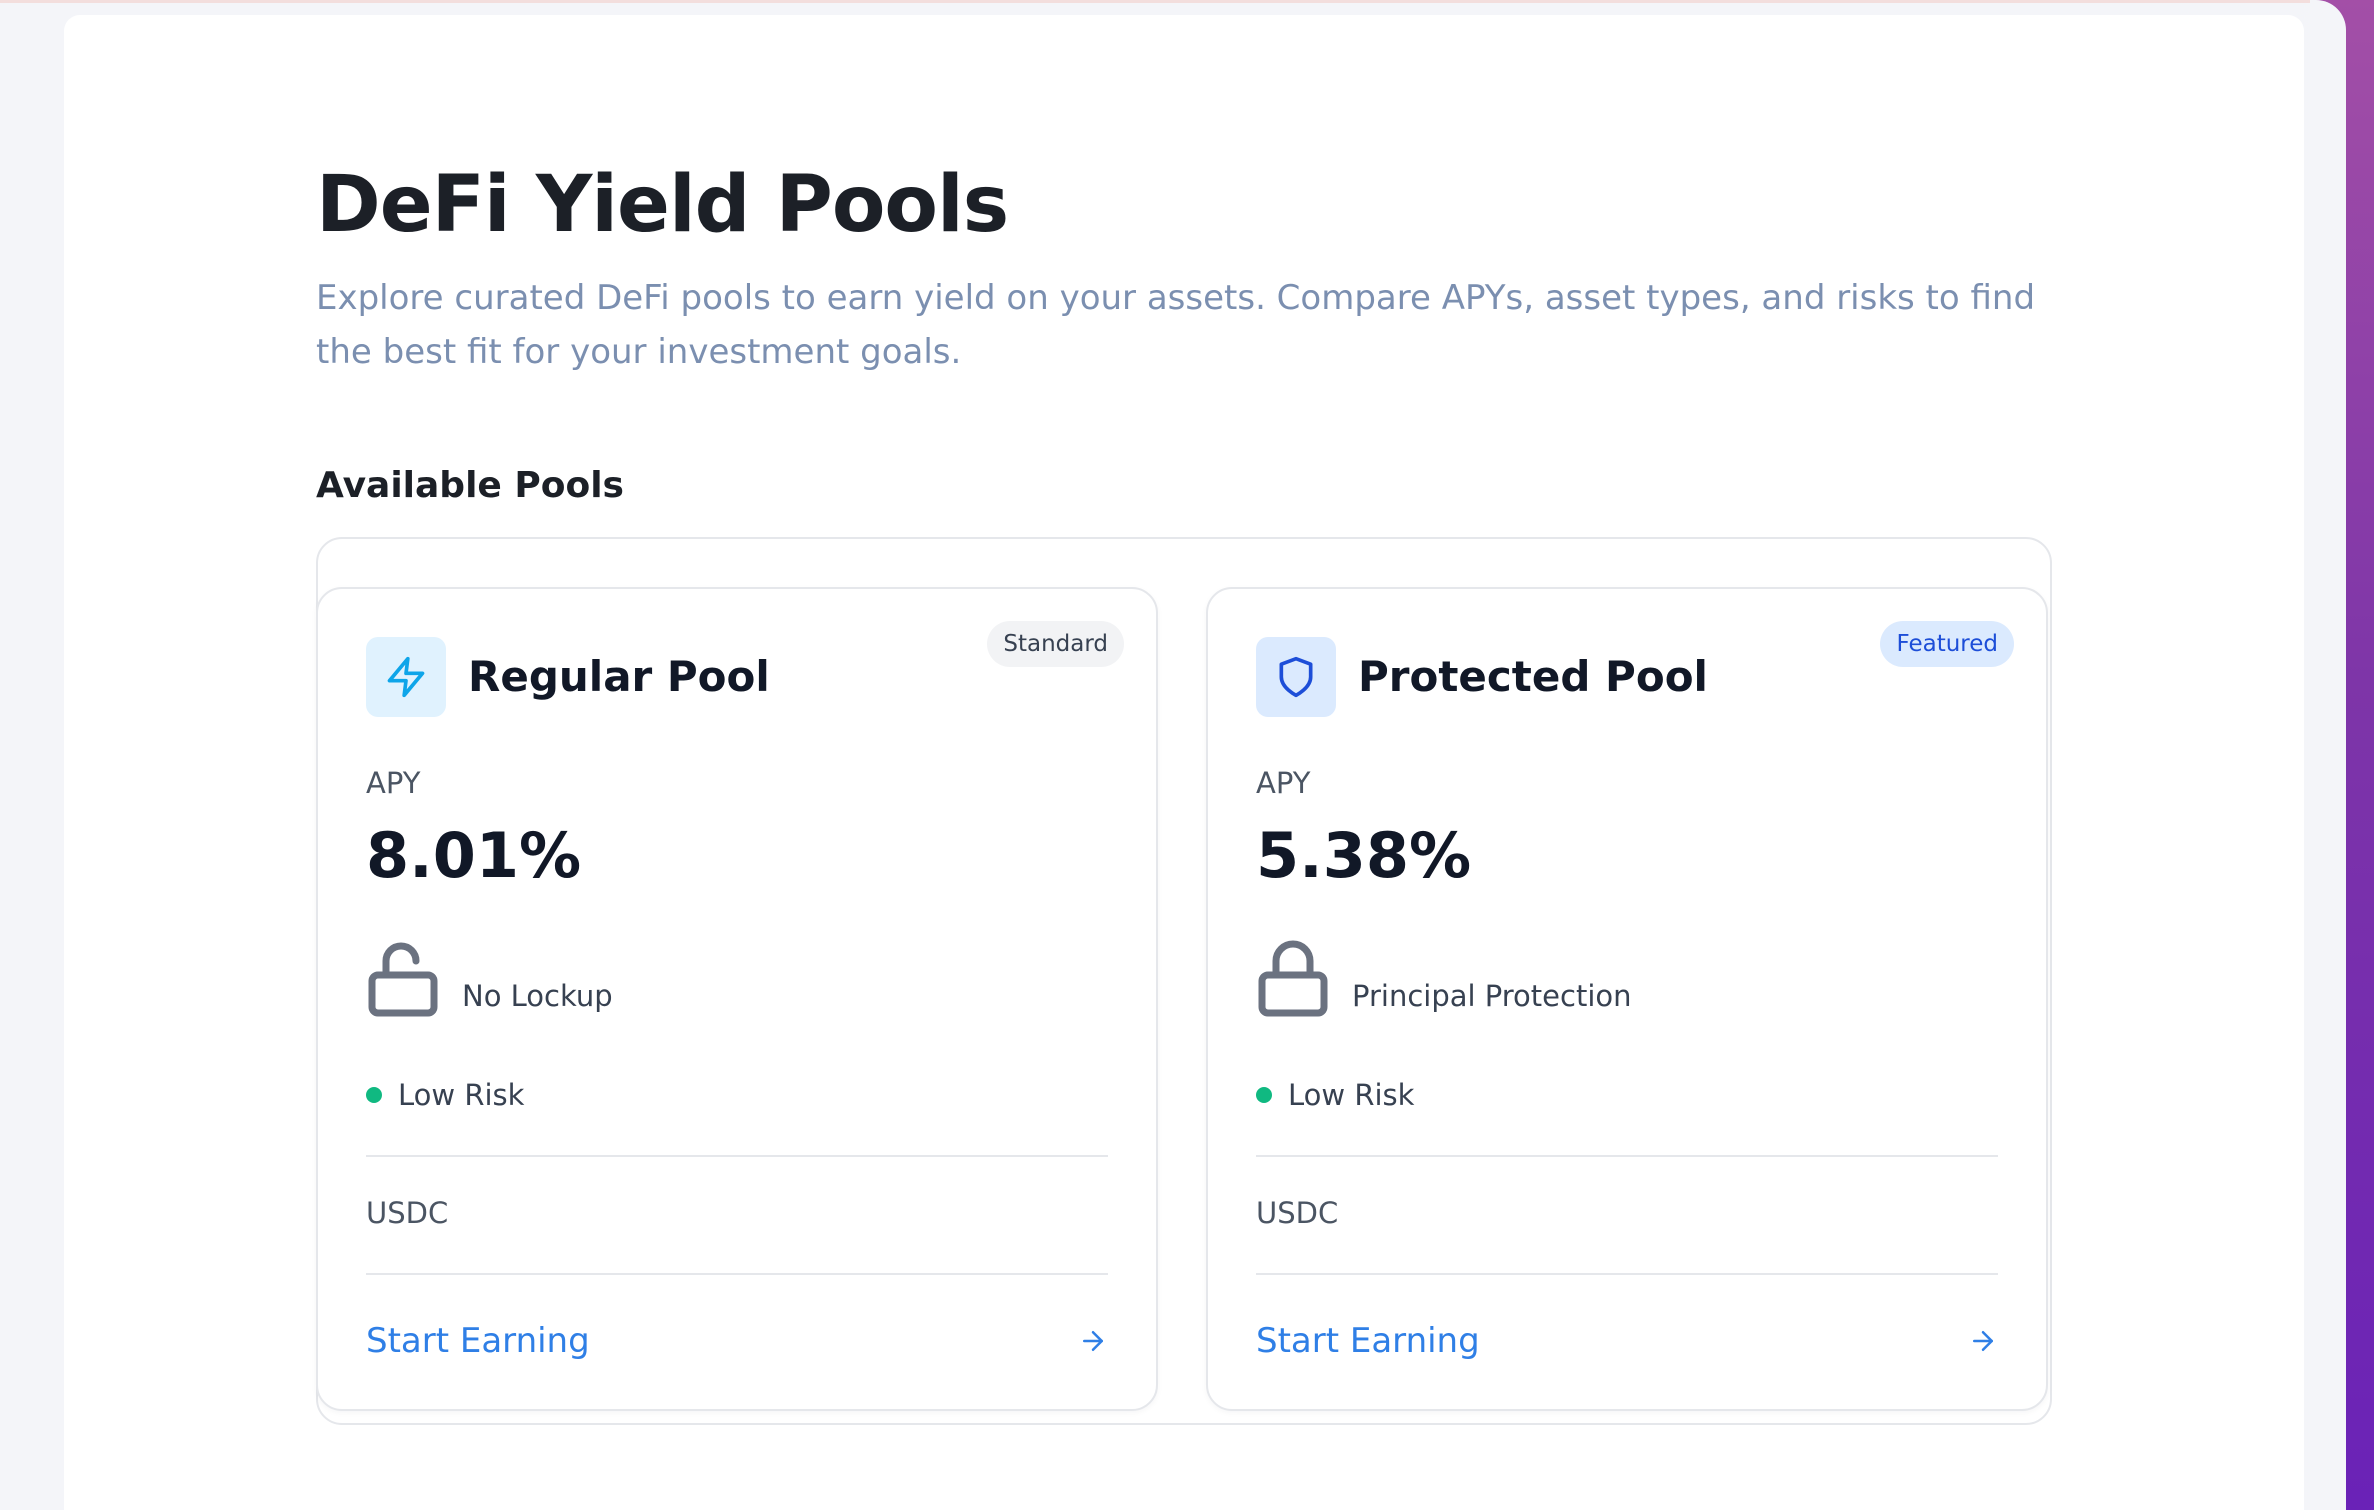 This screenshot has width=2374, height=1510. Describe the element at coordinates (1533, 676) in the screenshot. I see `pool-name: Protected Pool` at that location.